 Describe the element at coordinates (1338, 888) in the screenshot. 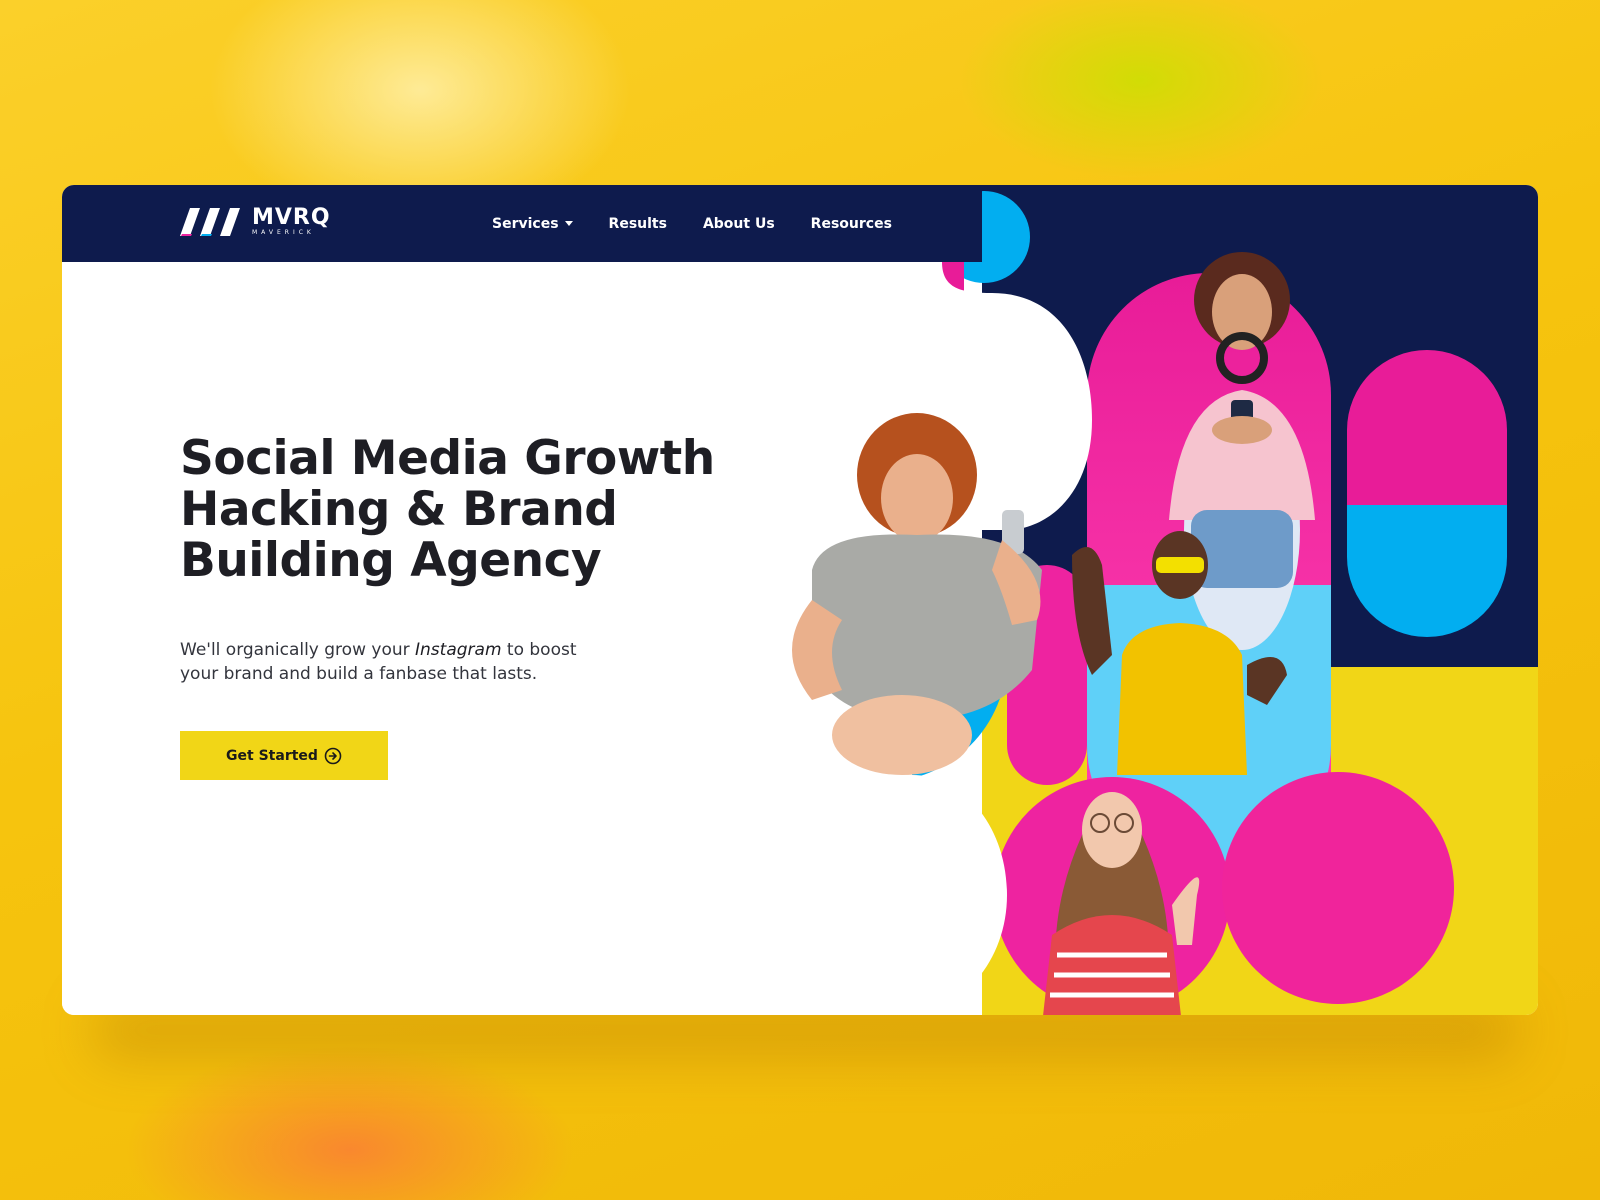

I see `magenta-circle-bottom-right` at that location.